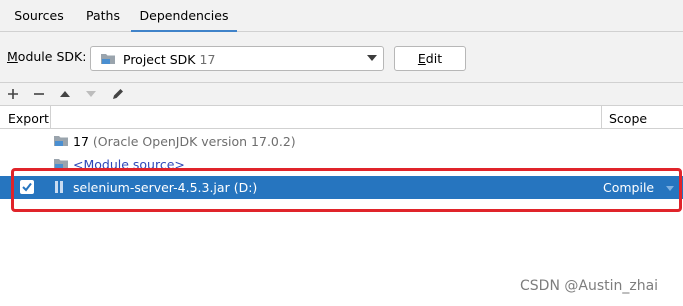  I want to click on scope-column-header: Scope, so click(628, 118).